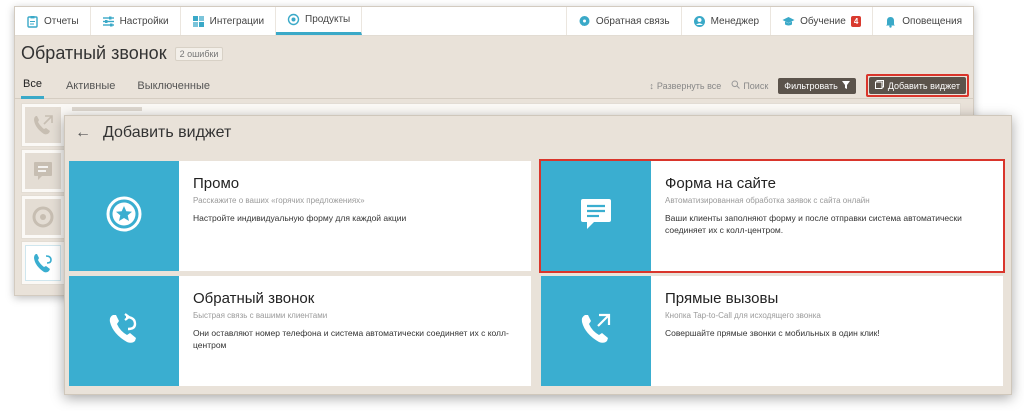 The image size is (1024, 411). I want to click on errors-badge: 2 ошибки, so click(199, 53).